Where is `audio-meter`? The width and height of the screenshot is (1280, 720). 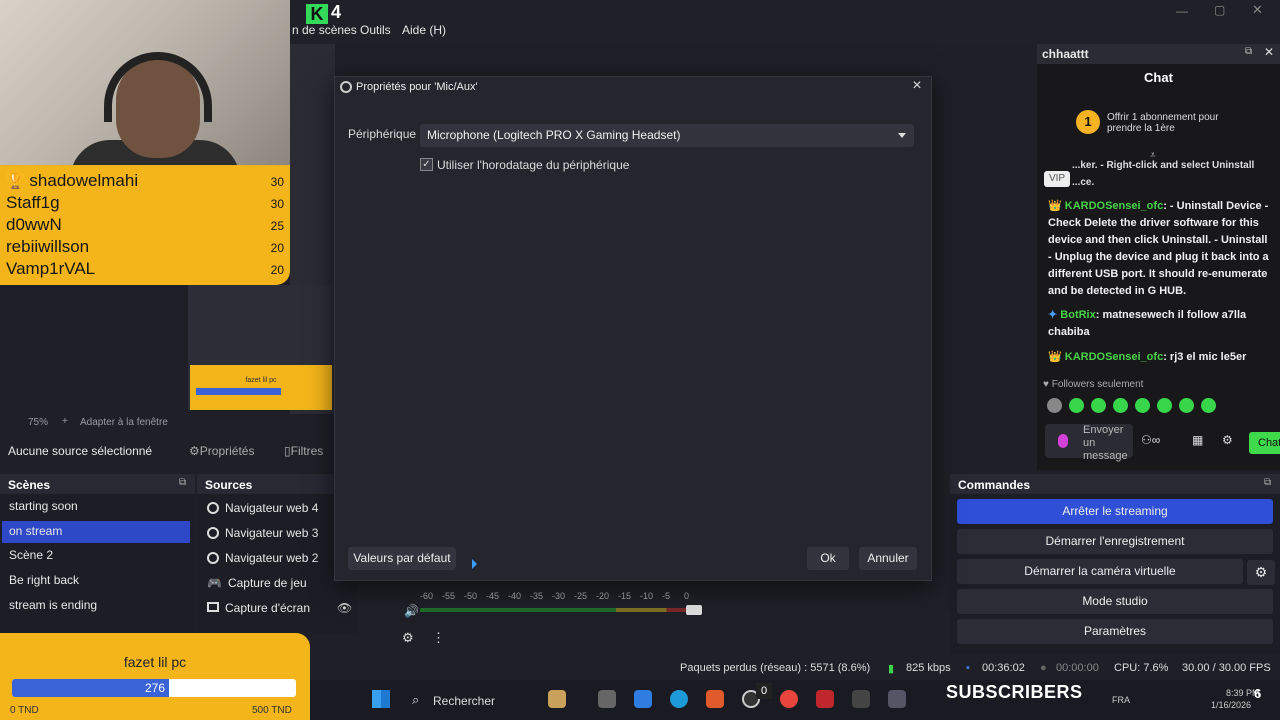 audio-meter is located at coordinates (560, 610).